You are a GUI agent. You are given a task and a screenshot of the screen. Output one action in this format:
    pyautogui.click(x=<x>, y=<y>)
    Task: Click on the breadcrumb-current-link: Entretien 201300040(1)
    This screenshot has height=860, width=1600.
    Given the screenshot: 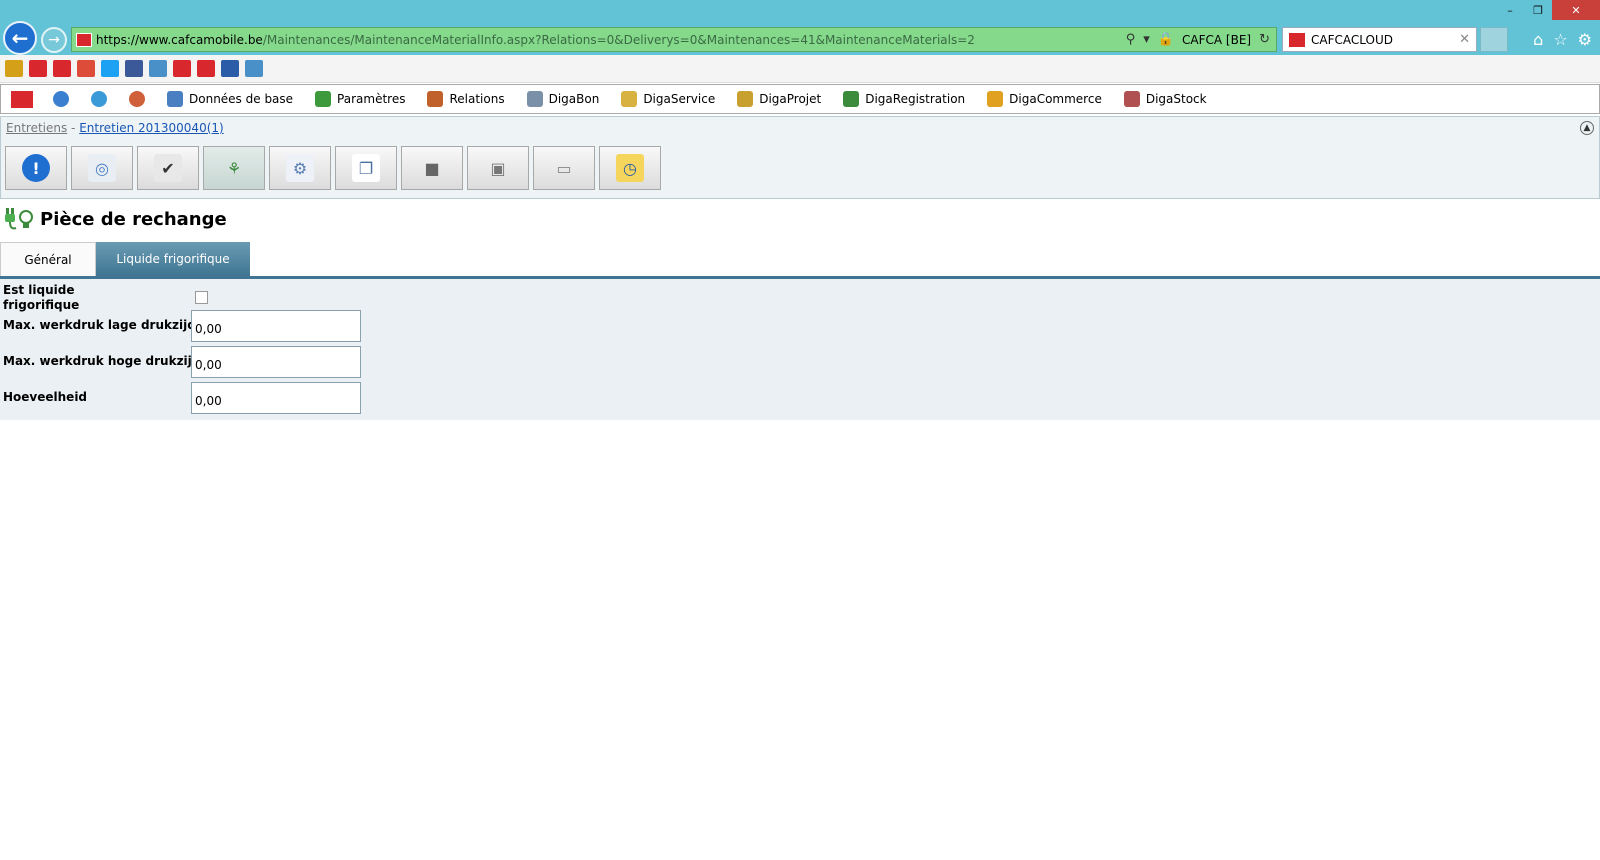 What is the action you would take?
    pyautogui.click(x=151, y=128)
    